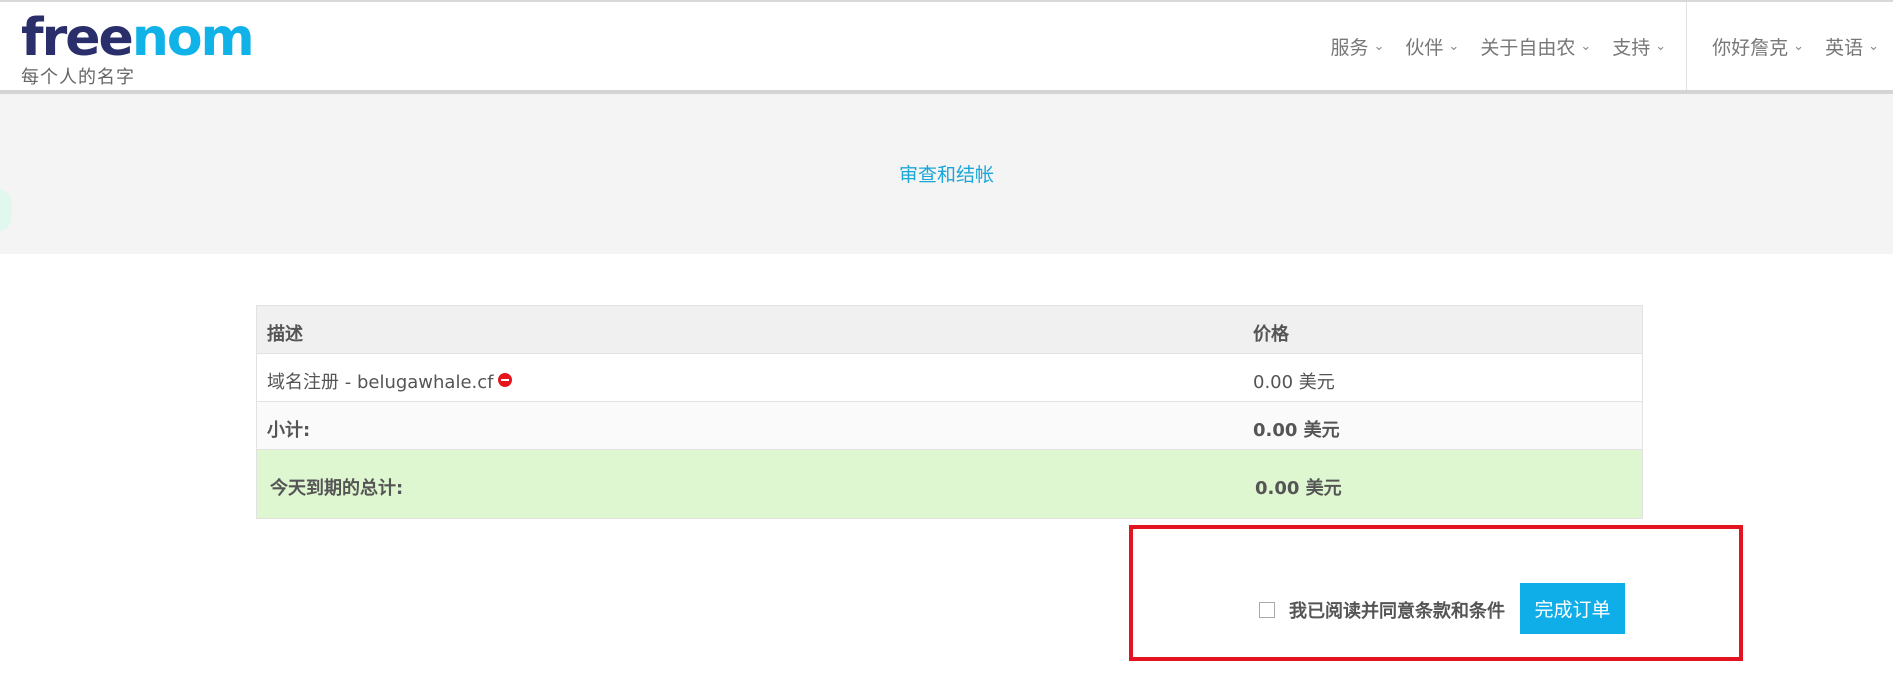 The height and width of the screenshot is (682, 1893). I want to click on nav-label: 你好詹克, so click(1750, 47).